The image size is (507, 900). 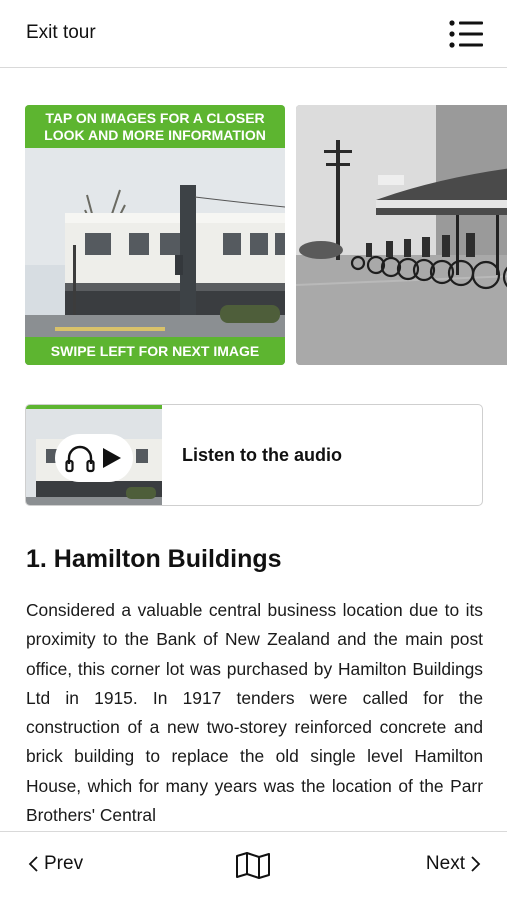 I want to click on audio-thumbnail, so click(x=94, y=455).